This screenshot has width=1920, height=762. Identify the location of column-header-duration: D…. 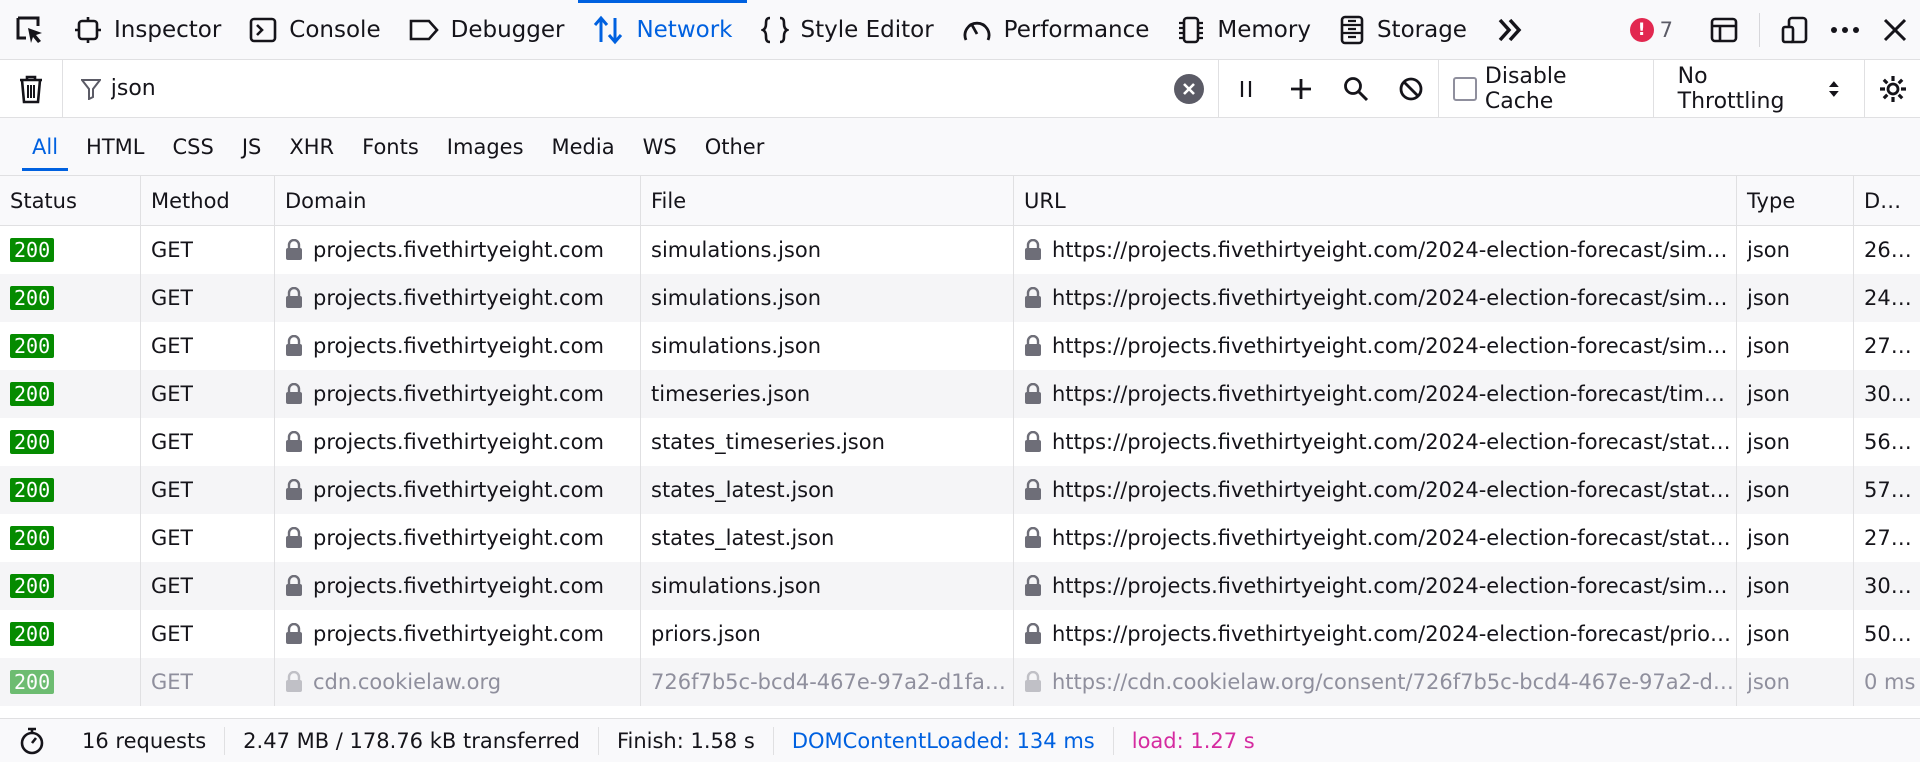
(1887, 201).